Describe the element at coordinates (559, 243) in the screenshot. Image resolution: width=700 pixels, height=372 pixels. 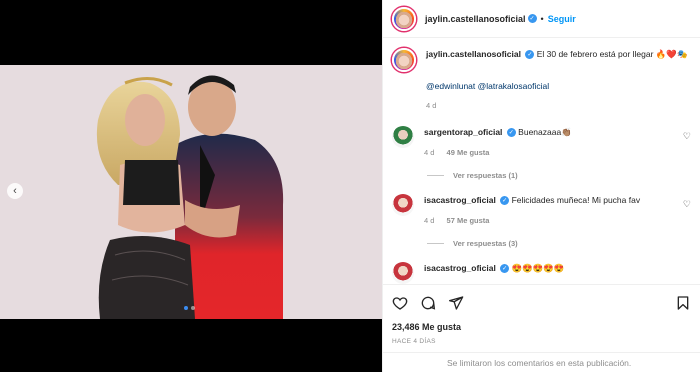
I see `view-replies-button: Ver respuestas (3)` at that location.